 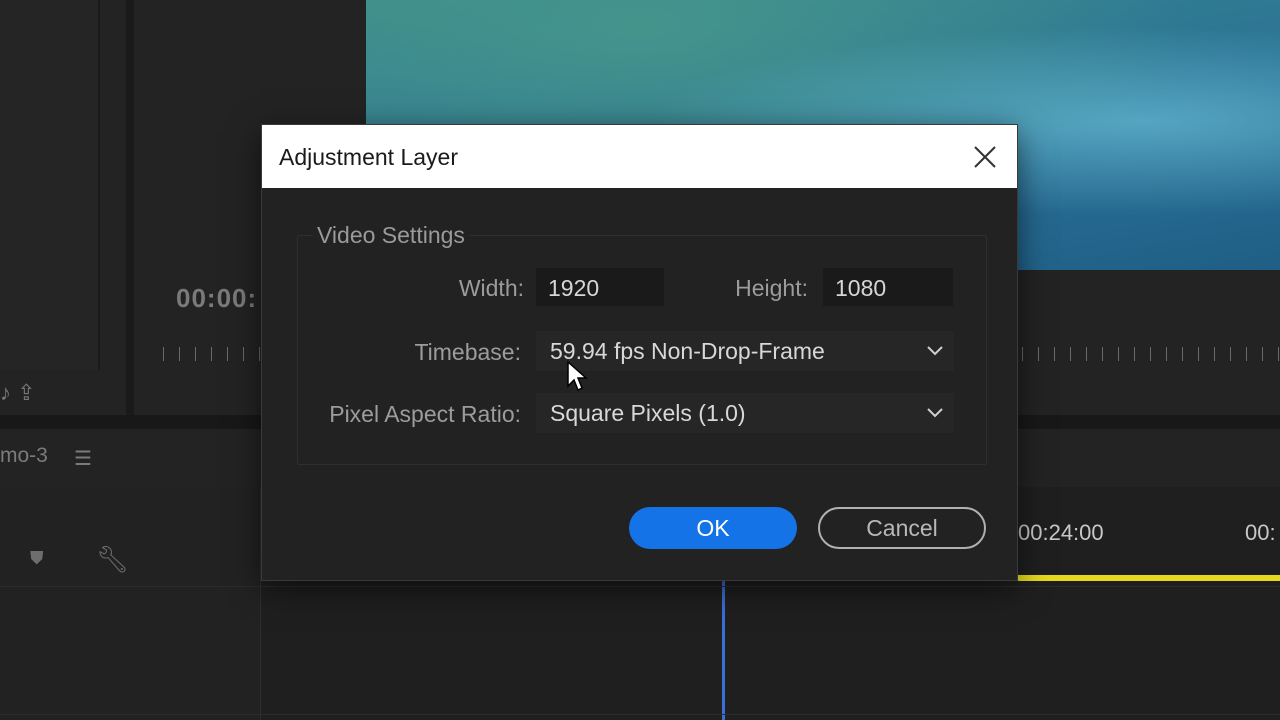 What do you see at coordinates (577, 376) in the screenshot?
I see `mouse-pointer-icon` at bounding box center [577, 376].